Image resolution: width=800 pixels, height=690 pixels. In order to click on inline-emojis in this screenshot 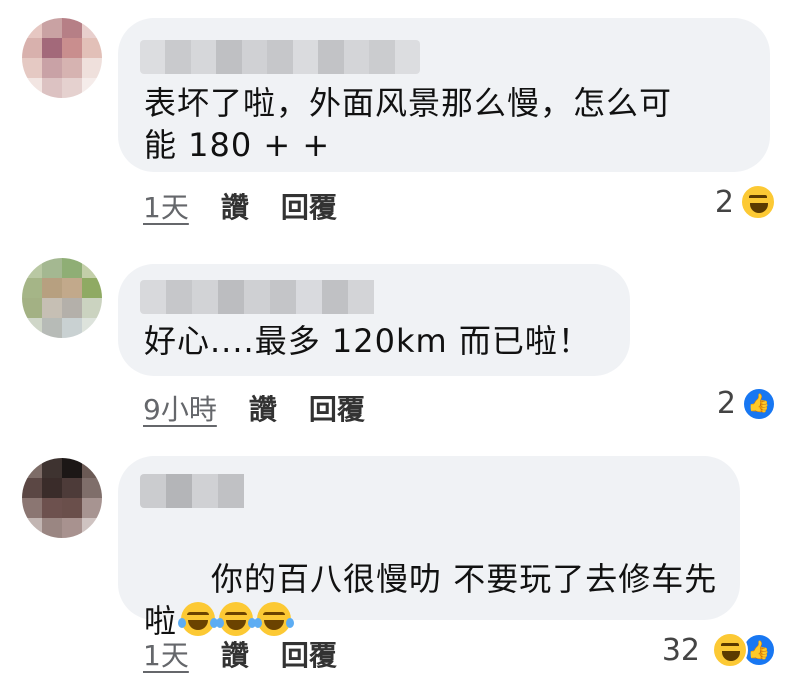, I will do `click(236, 619)`.